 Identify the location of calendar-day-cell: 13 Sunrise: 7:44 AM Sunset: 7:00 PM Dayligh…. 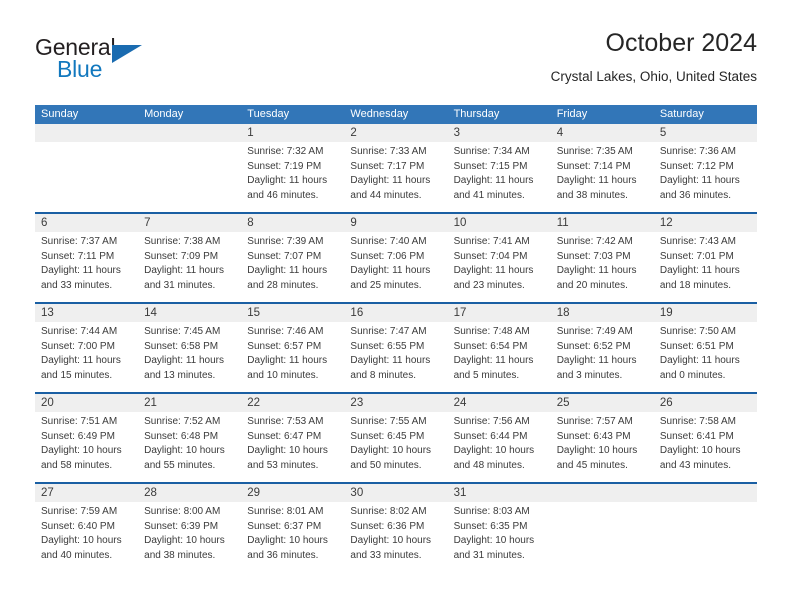
(86, 348).